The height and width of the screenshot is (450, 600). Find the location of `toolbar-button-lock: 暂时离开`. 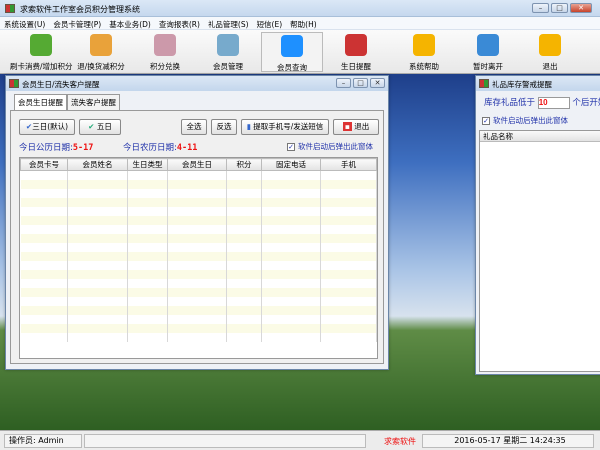

toolbar-button-lock: 暂时离开 is located at coordinates (488, 52).